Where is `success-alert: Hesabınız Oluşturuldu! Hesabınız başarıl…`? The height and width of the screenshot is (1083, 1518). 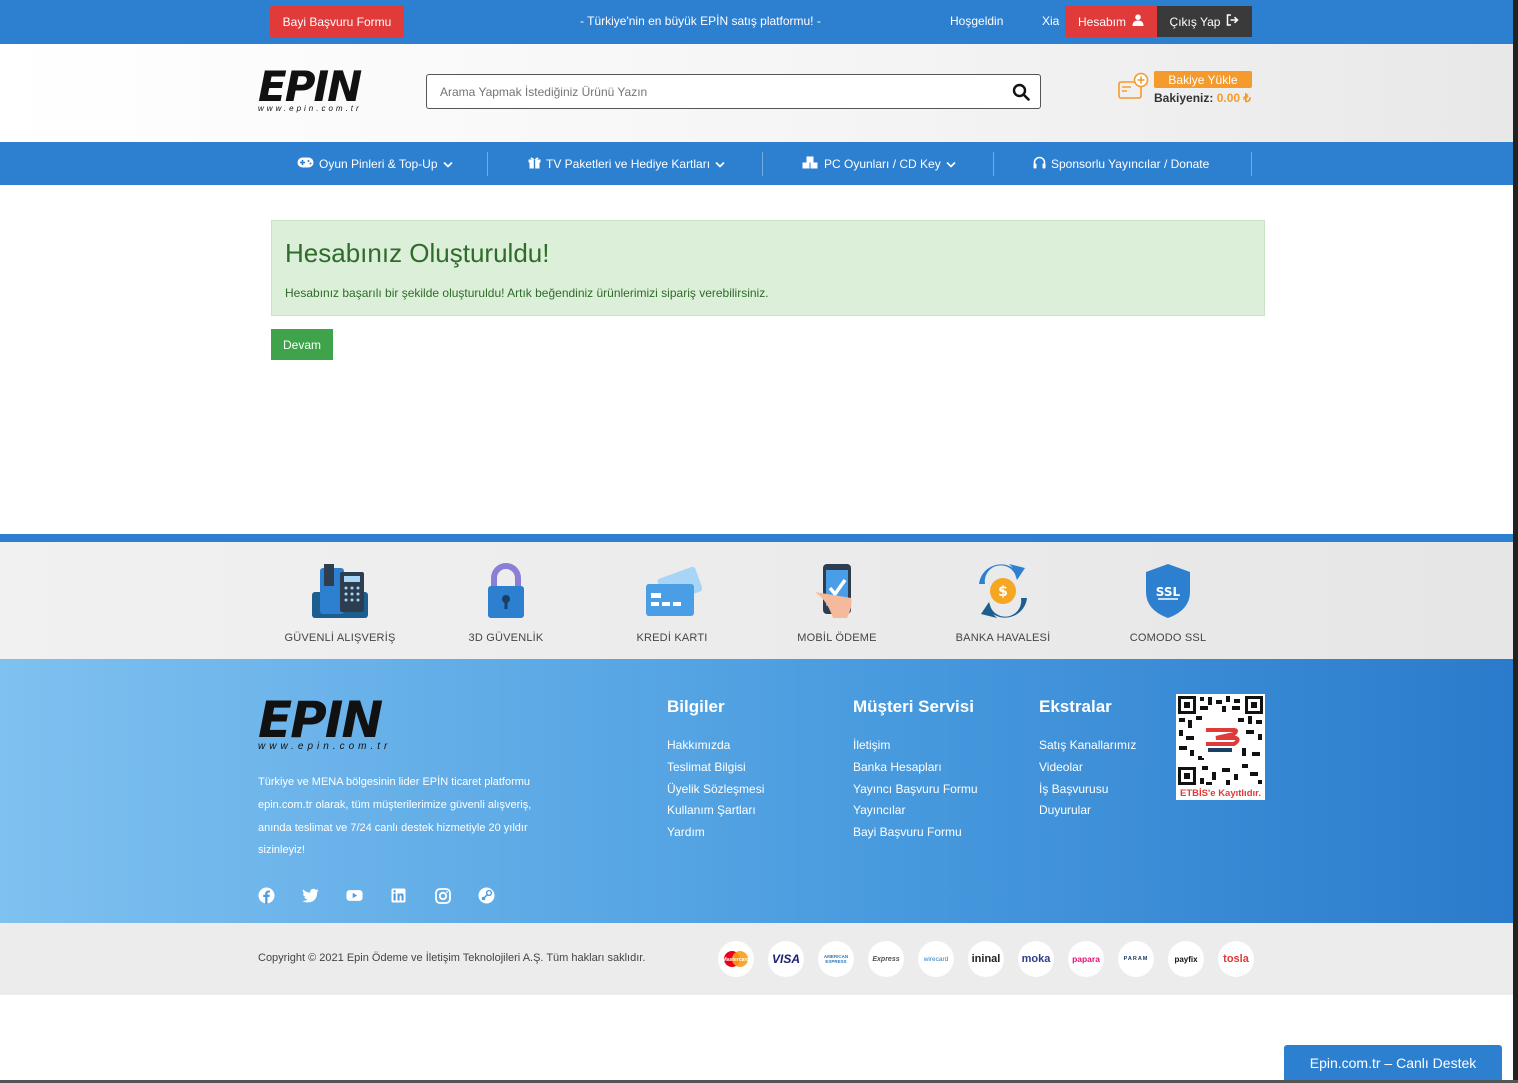 success-alert: Hesabınız Oluşturuldu! Hesabınız başarıl… is located at coordinates (768, 268).